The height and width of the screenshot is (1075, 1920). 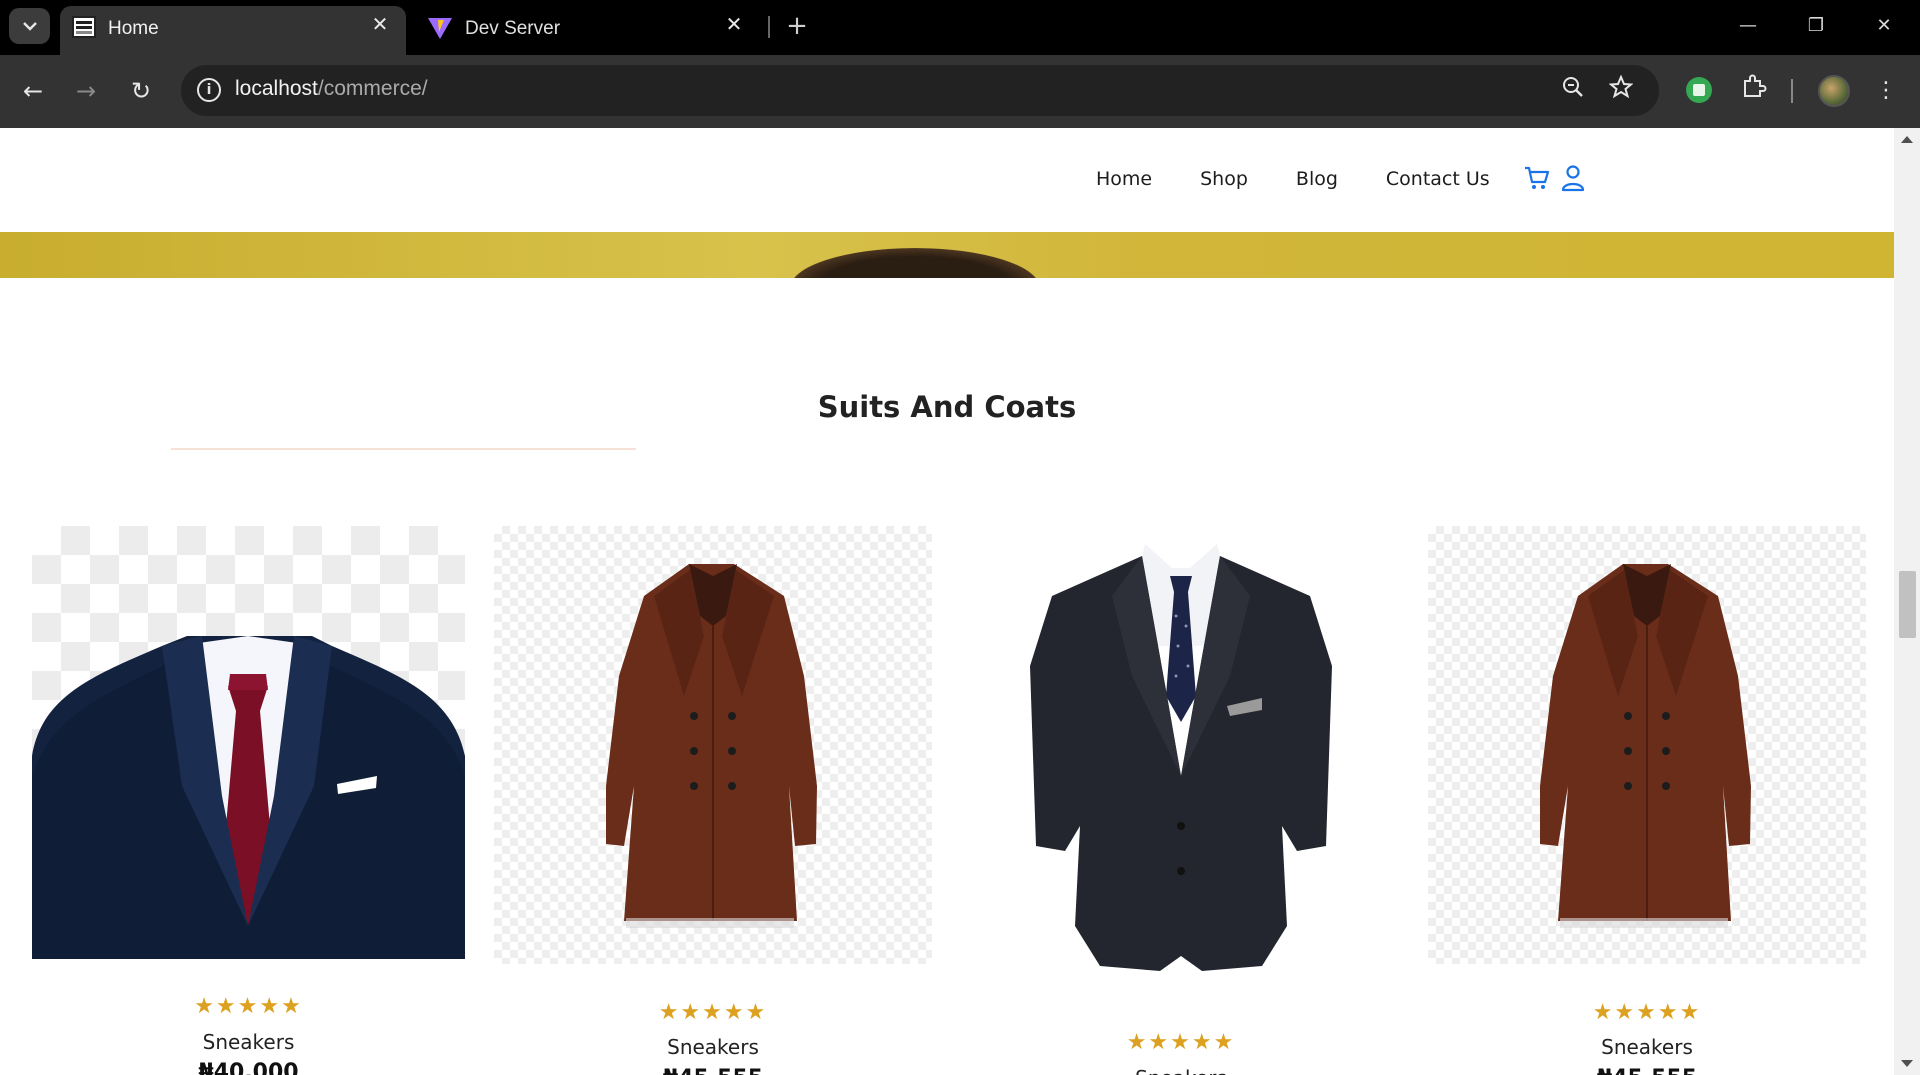 I want to click on nav-link-shop: Shop, so click(x=1224, y=179).